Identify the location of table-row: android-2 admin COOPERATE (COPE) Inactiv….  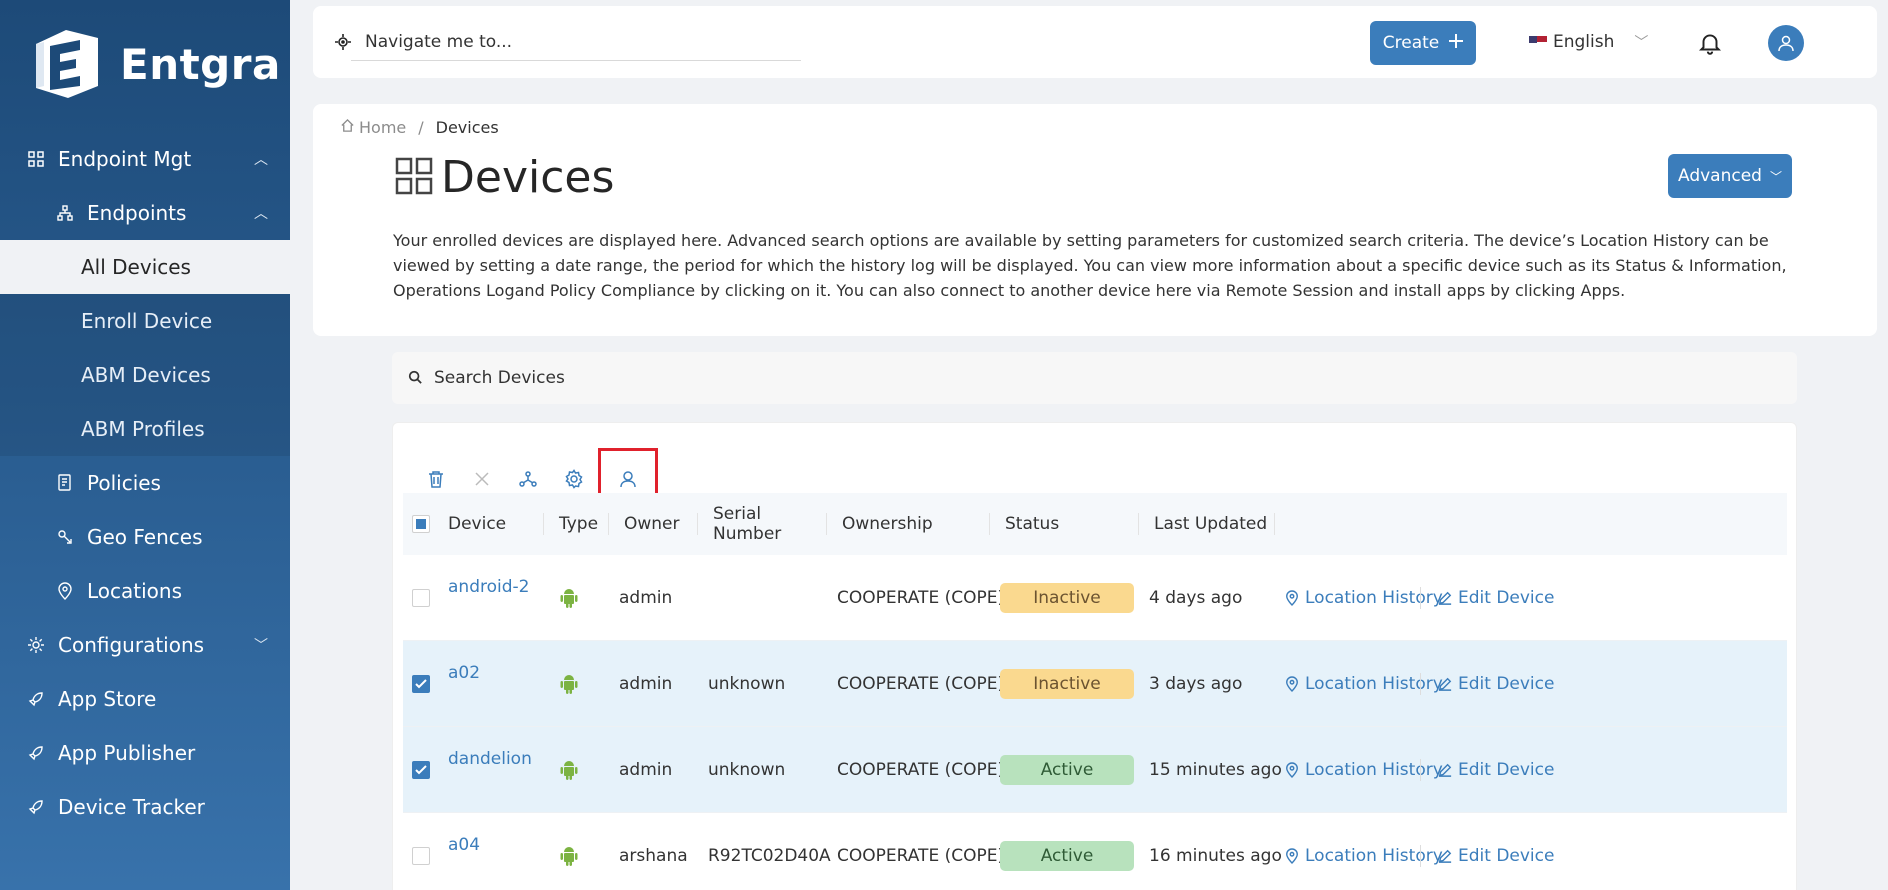
(1095, 598).